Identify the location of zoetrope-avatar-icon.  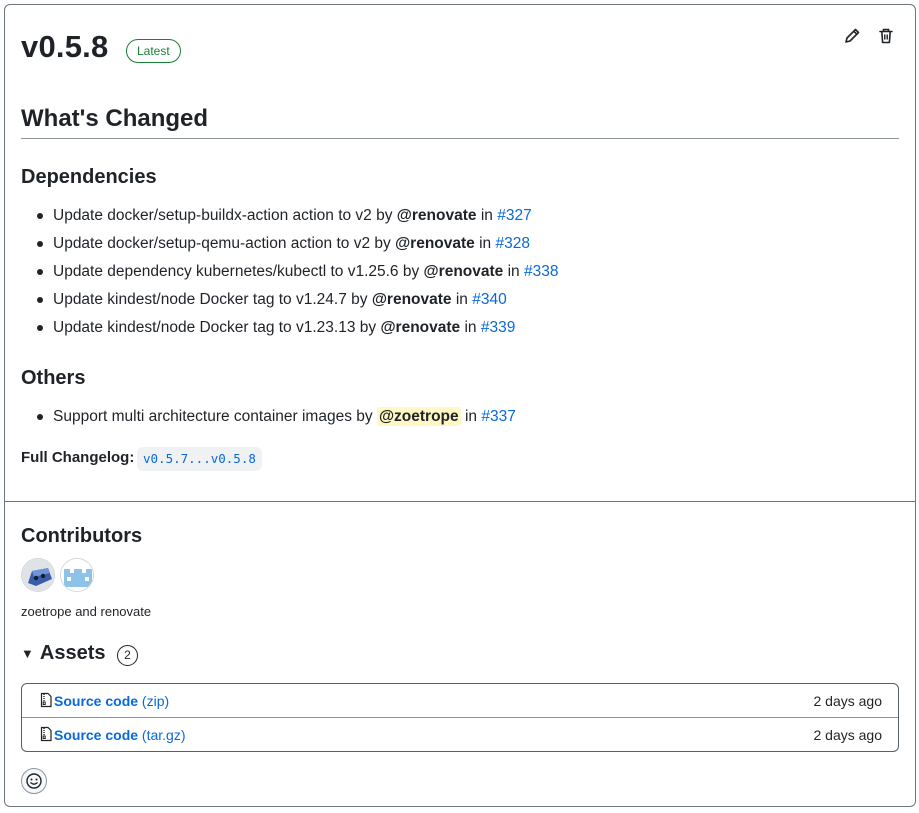
(38, 575).